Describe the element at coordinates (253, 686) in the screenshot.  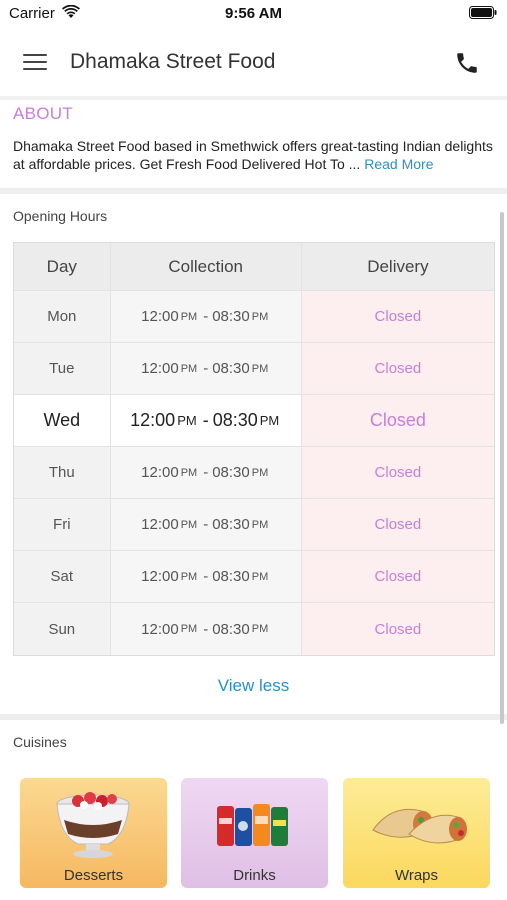
I see `view-less-link: View less` at that location.